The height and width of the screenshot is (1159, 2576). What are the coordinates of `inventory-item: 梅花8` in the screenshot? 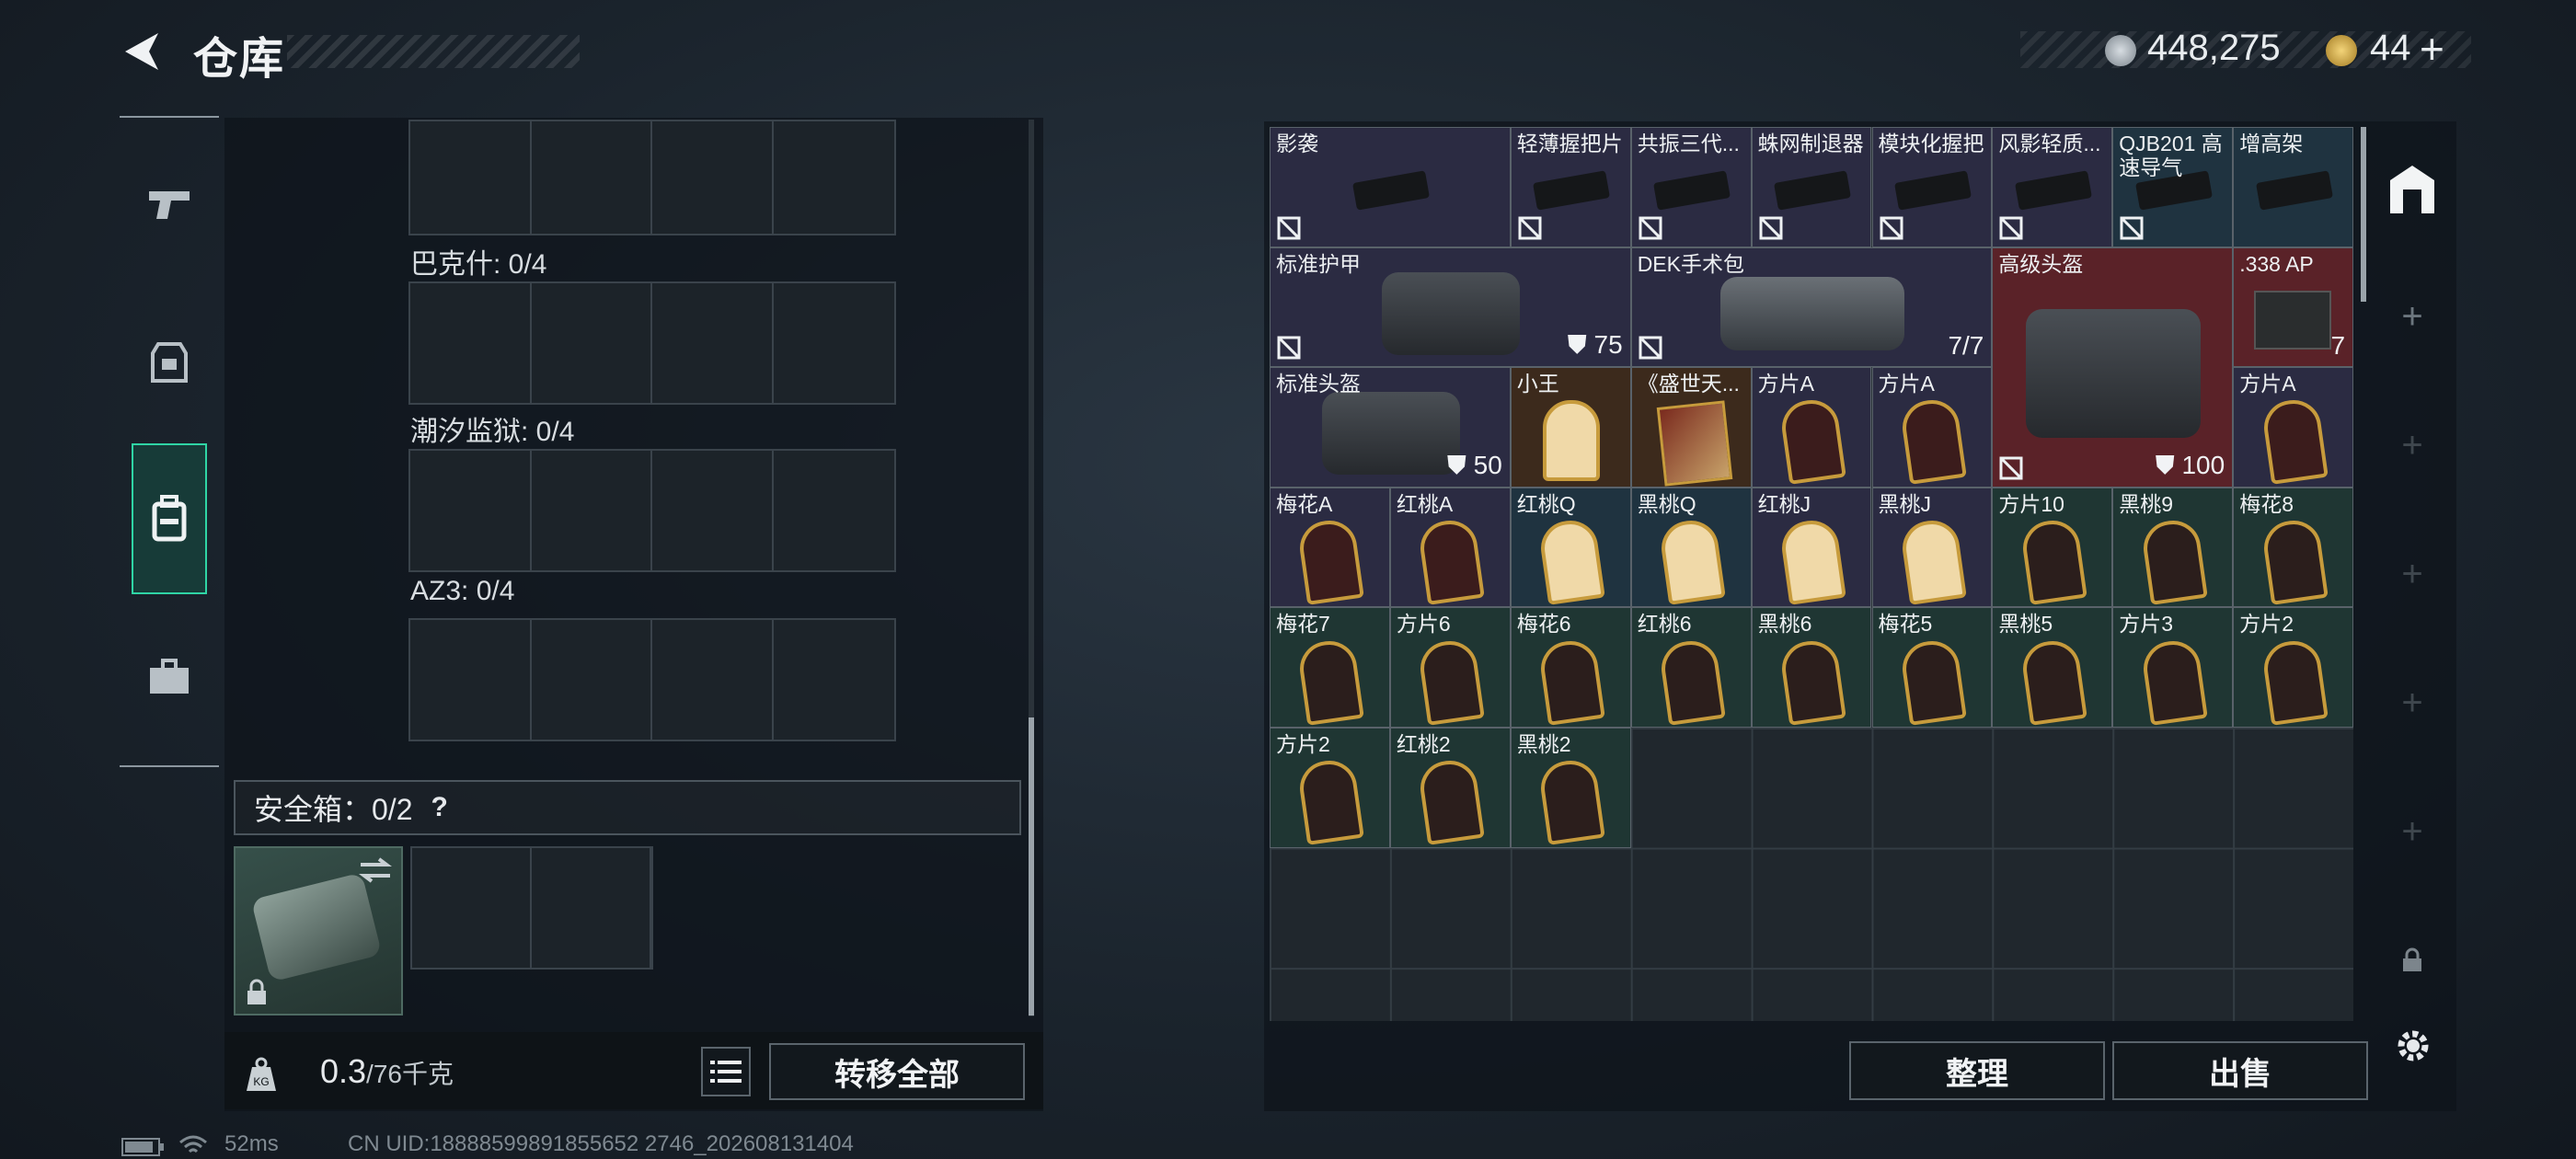 It's located at (2293, 547).